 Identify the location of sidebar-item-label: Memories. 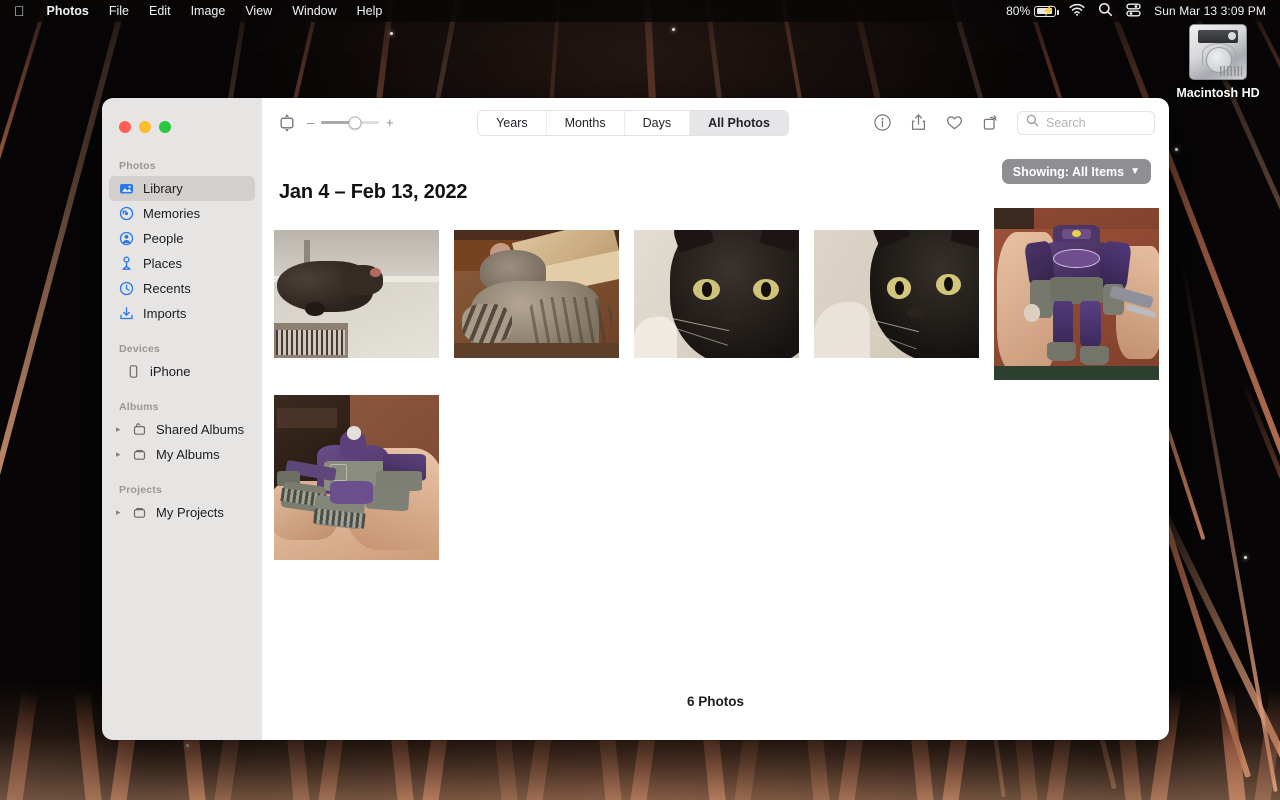
(172, 213).